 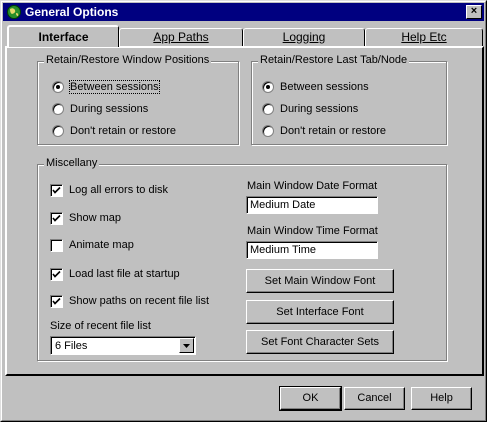 I want to click on set-main-window-font-button: Set Main Window Font, so click(x=320, y=281).